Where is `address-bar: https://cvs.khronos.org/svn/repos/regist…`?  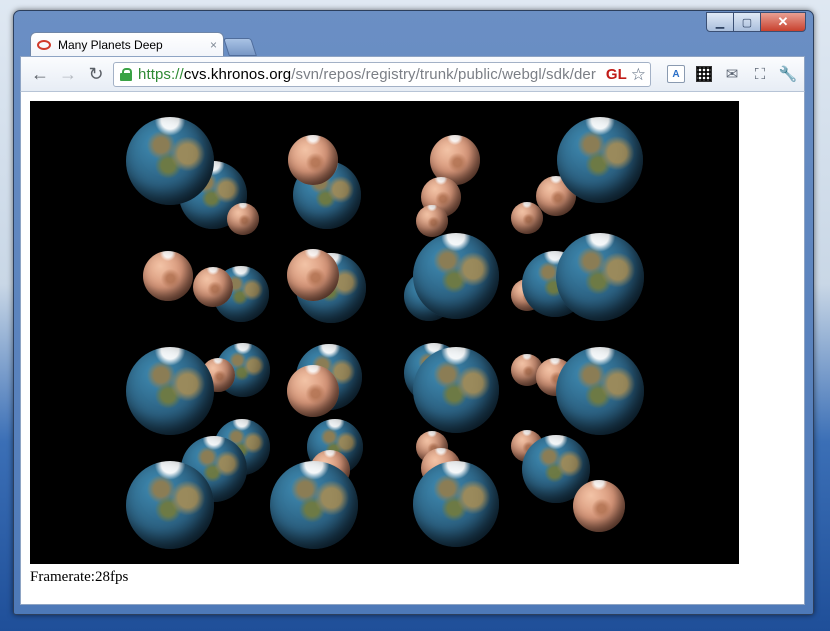
address-bar: https://cvs.khronos.org/svn/repos/regist… is located at coordinates (382, 74).